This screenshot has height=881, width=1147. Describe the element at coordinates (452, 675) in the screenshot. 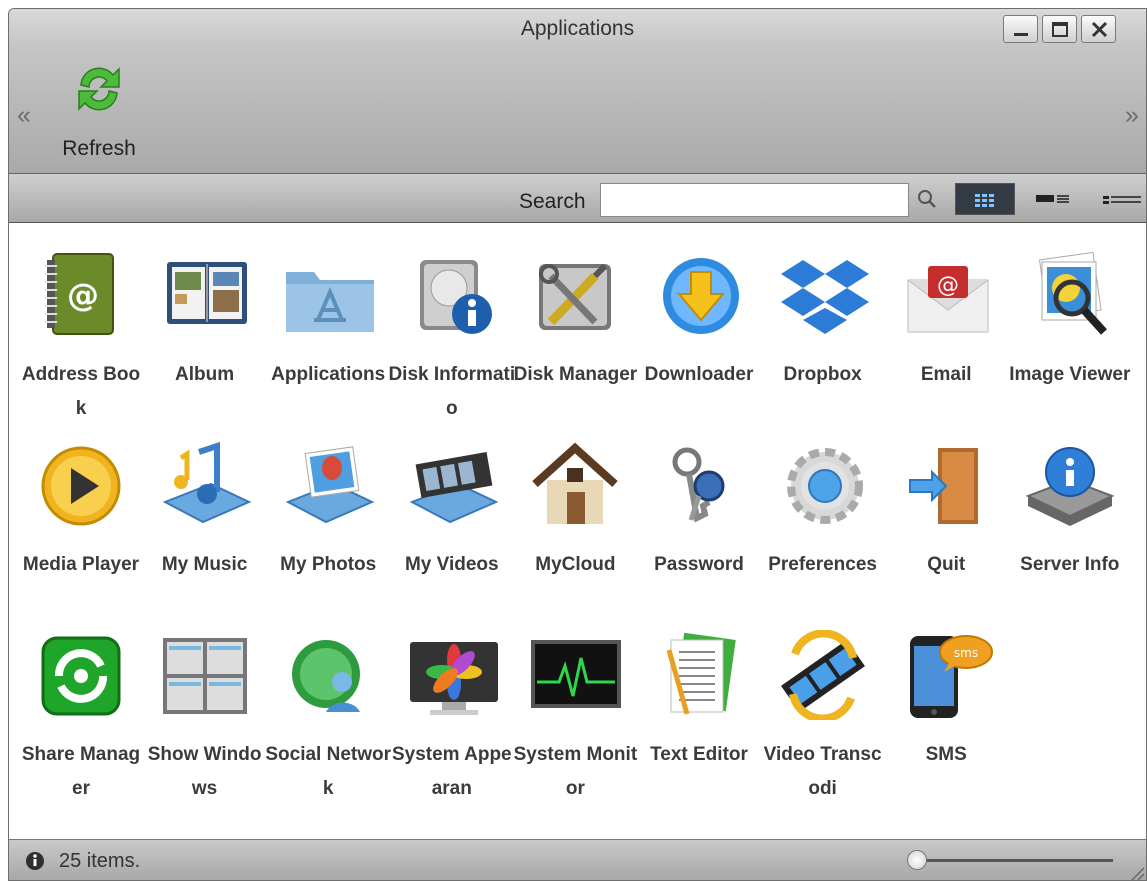

I see `system-appearance-icon` at that location.